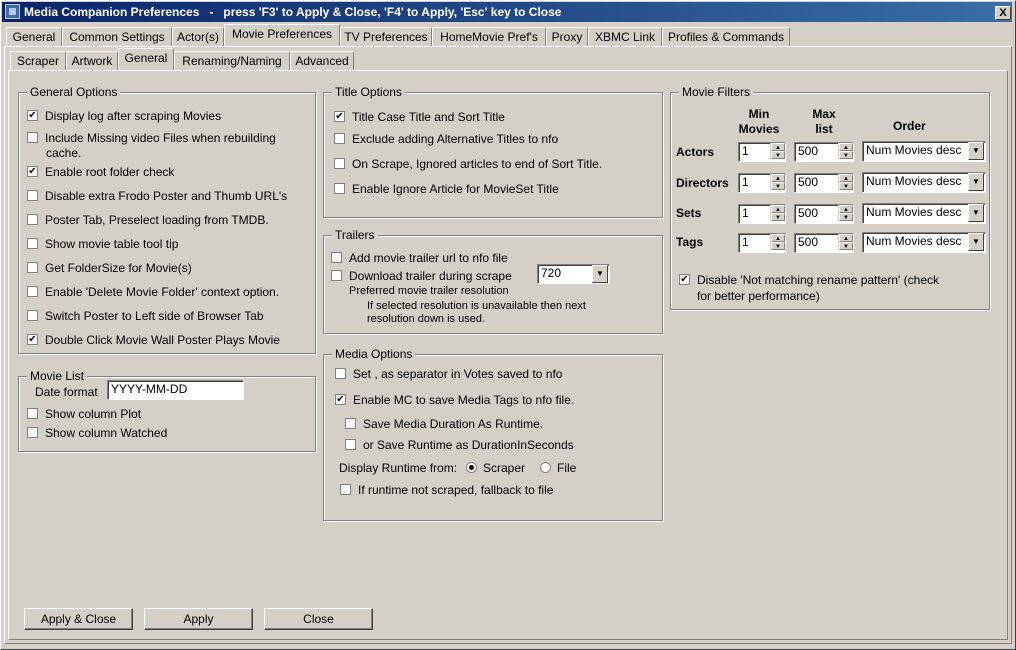 The width and height of the screenshot is (1016, 650). I want to click on trailers-title: Trailers, so click(355, 235).